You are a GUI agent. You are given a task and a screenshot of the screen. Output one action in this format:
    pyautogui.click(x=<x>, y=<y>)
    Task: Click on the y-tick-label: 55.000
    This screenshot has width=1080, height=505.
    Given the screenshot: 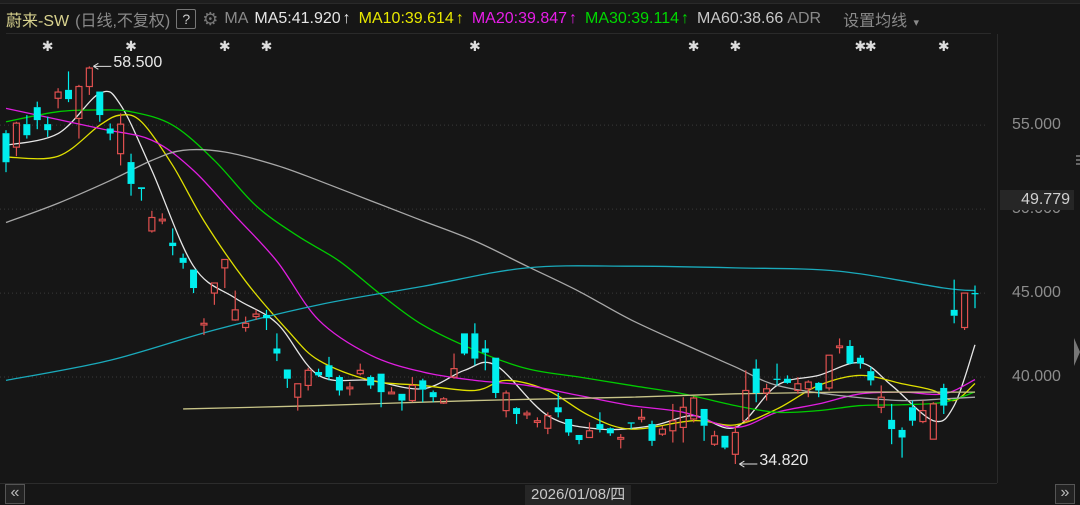 What is the action you would take?
    pyautogui.click(x=1036, y=125)
    